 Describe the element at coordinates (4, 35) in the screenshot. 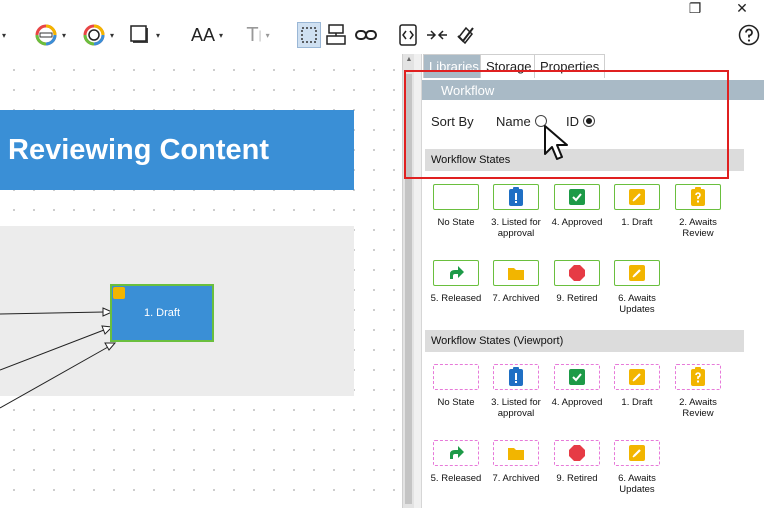

I see `dropdown-caret: ▾` at that location.